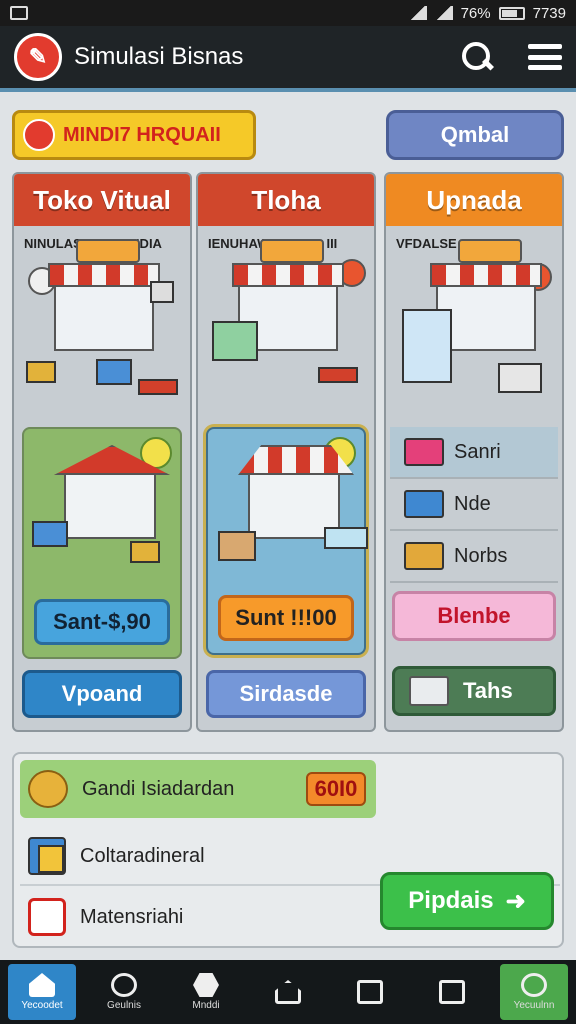  I want to click on gift-box-icon, so click(424, 452).